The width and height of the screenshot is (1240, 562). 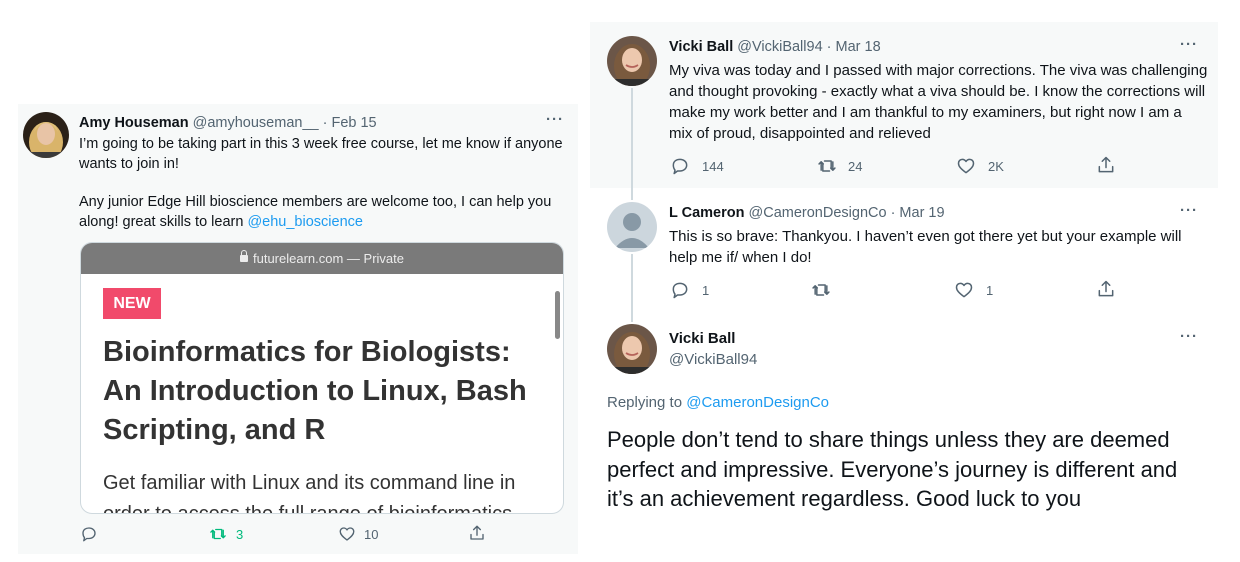 I want to click on author-handle: @amyhouseman__, so click(x=256, y=123).